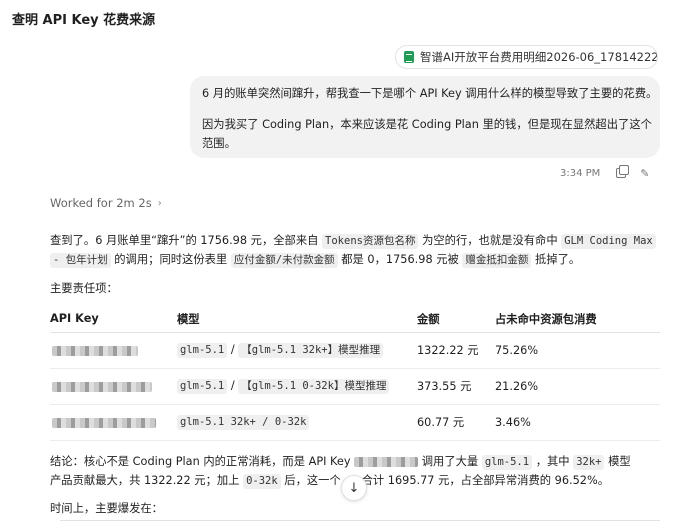 The width and height of the screenshot is (680, 525). What do you see at coordinates (83, 18) in the screenshot?
I see `conversation-title: 查明 API Key 花费来源` at bounding box center [83, 18].